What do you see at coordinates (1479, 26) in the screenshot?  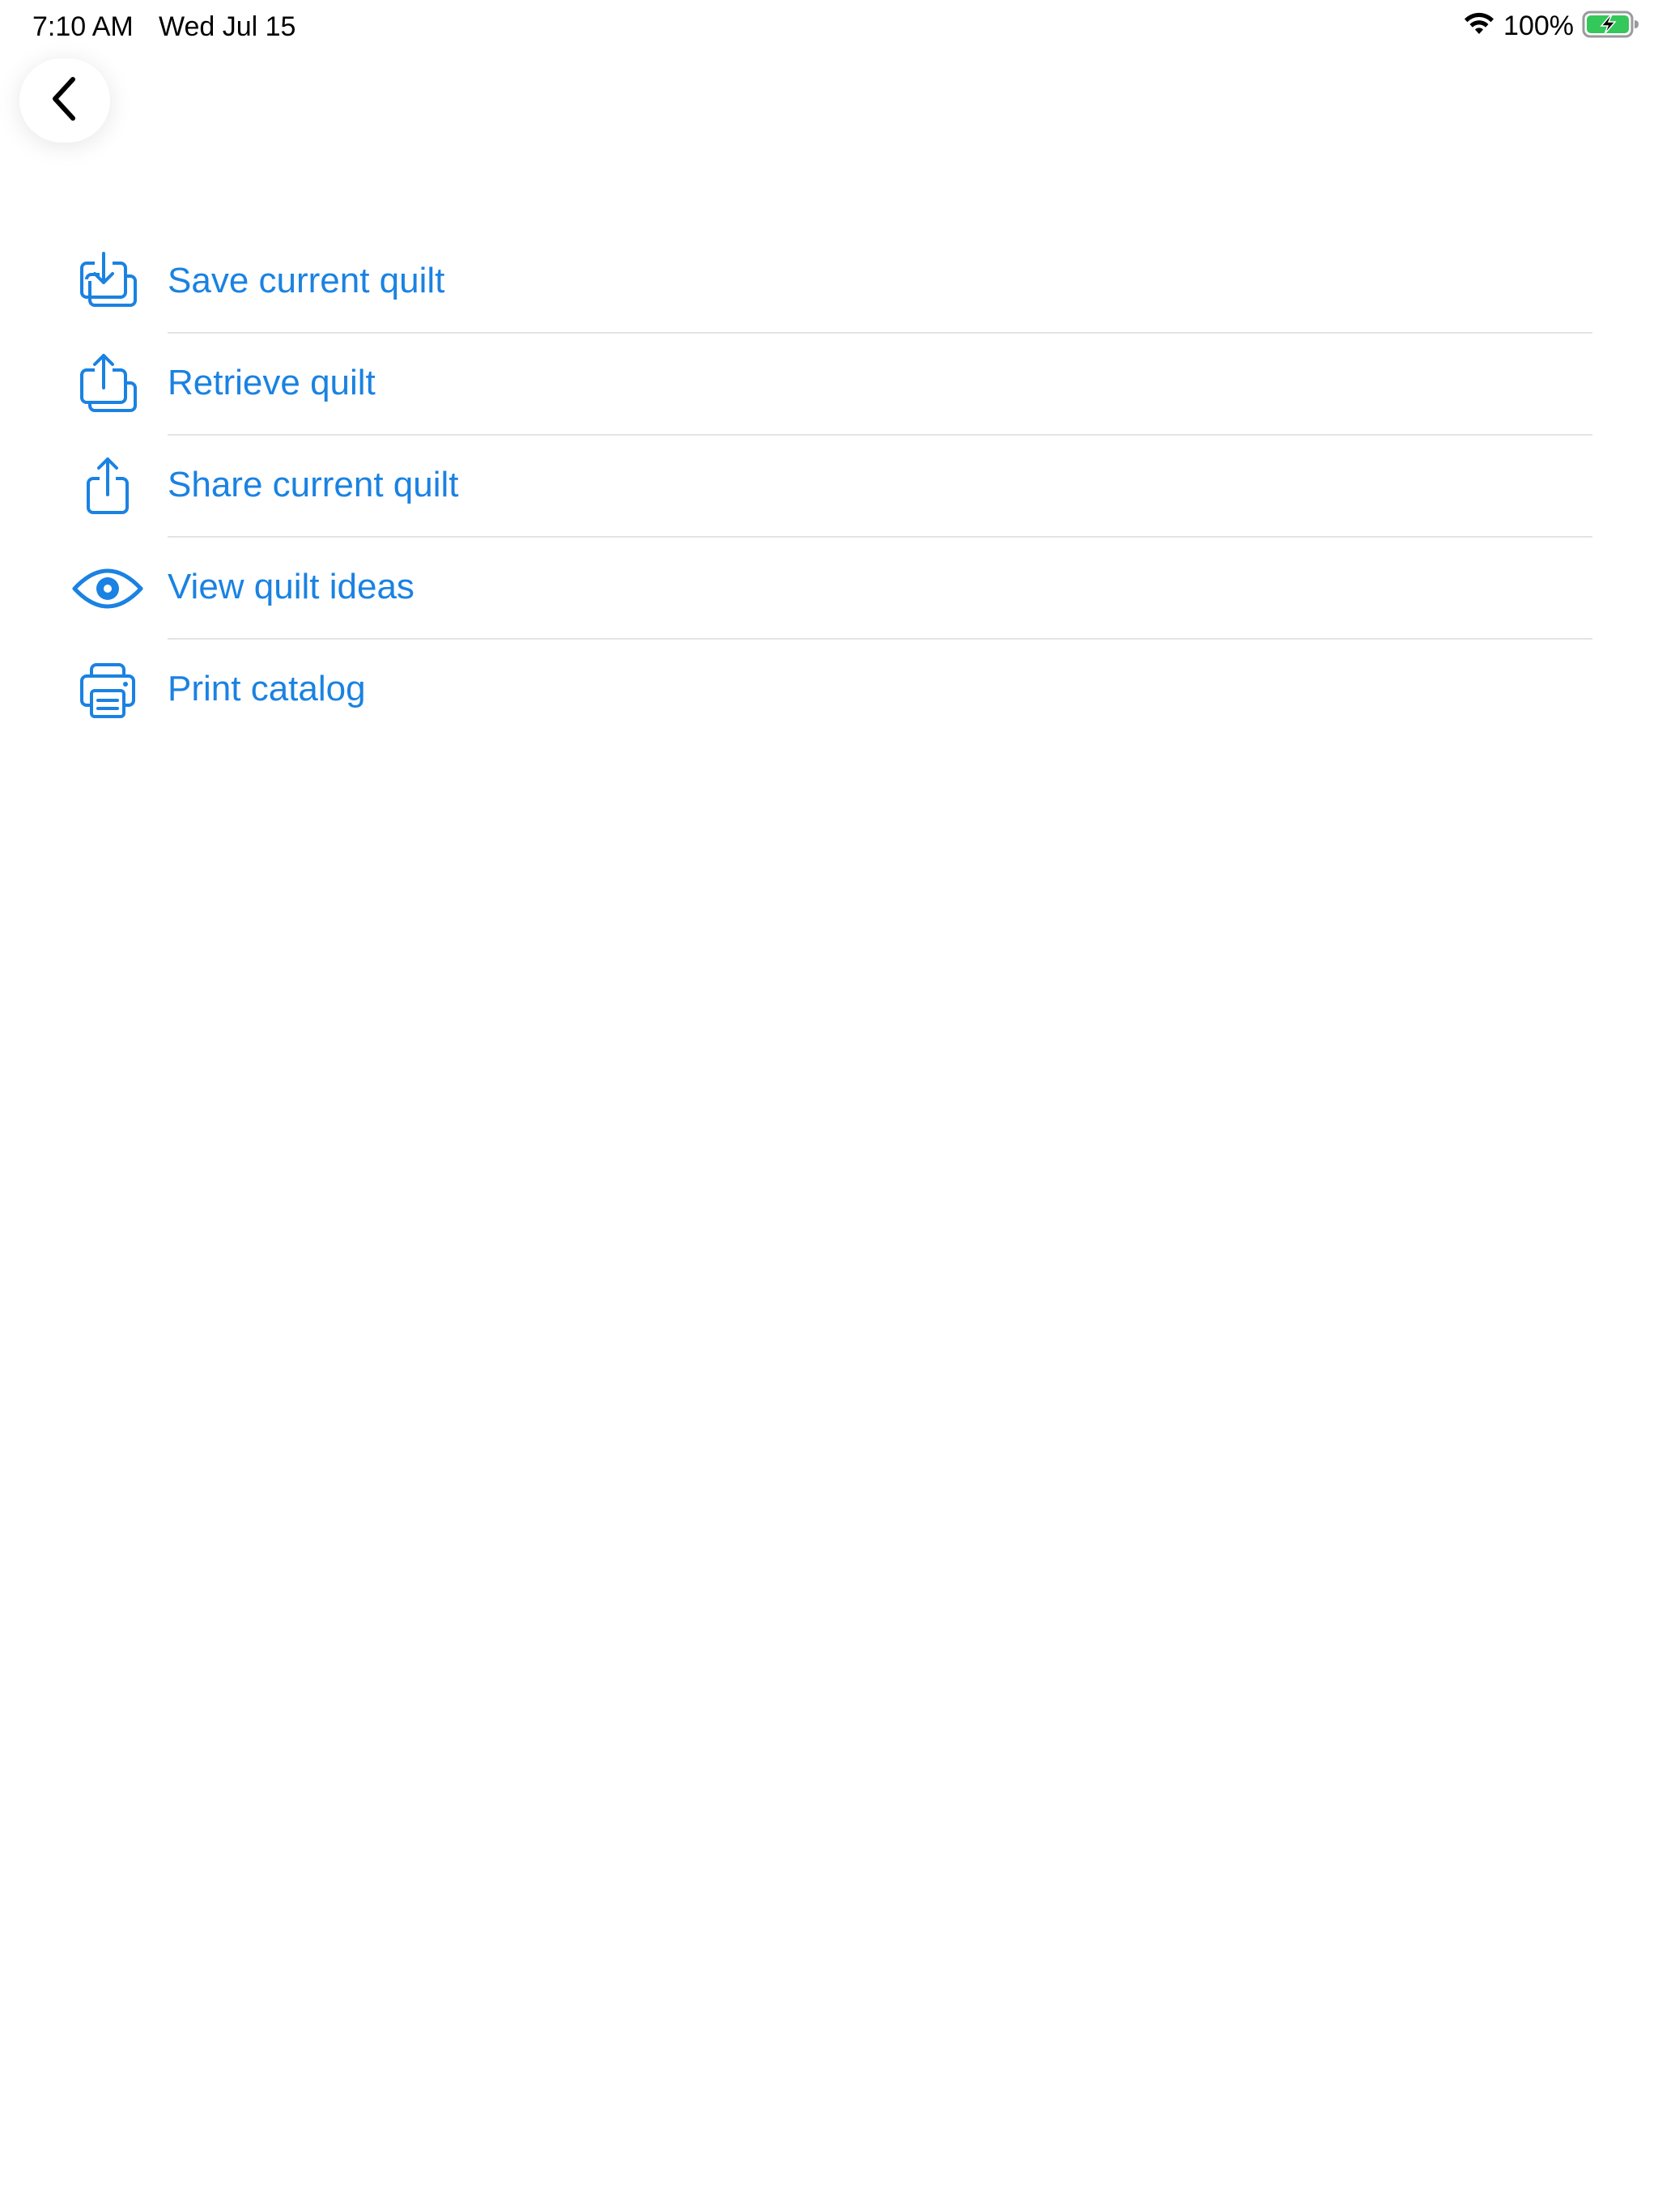 I see `wifi-icon` at bounding box center [1479, 26].